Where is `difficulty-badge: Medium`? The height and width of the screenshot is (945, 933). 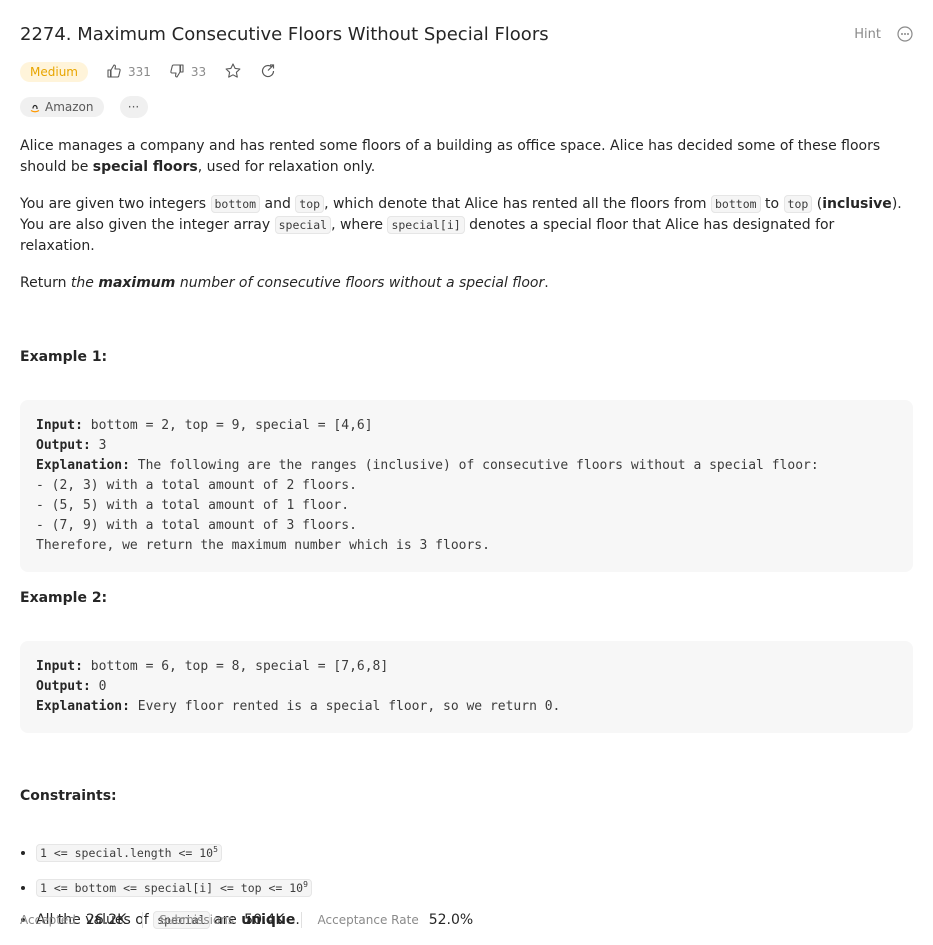 difficulty-badge: Medium is located at coordinates (54, 72).